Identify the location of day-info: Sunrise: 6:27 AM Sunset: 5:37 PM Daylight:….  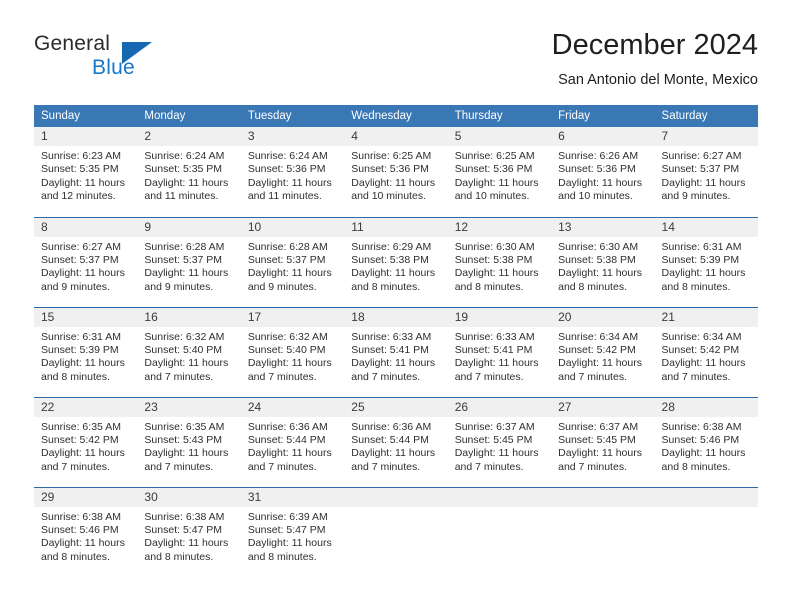
(85, 266).